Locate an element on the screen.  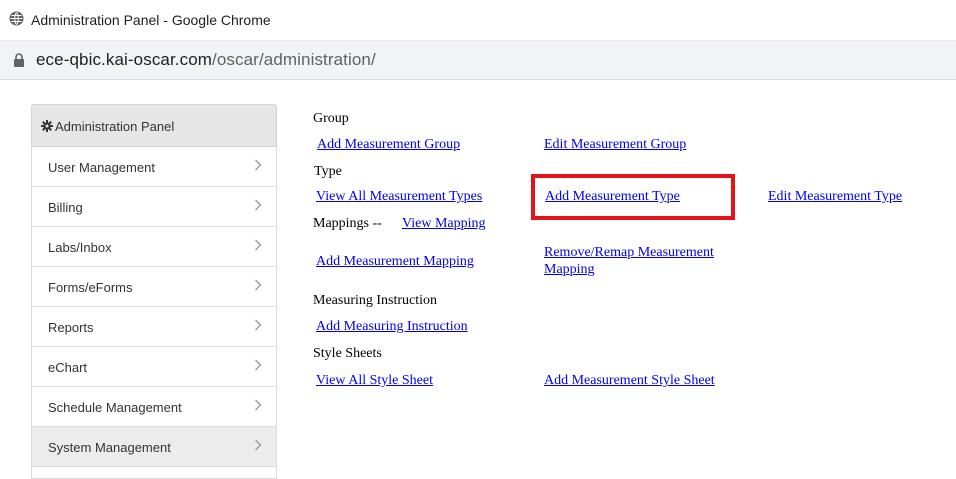
remove-remap-line-2: Mapping is located at coordinates (569, 269).